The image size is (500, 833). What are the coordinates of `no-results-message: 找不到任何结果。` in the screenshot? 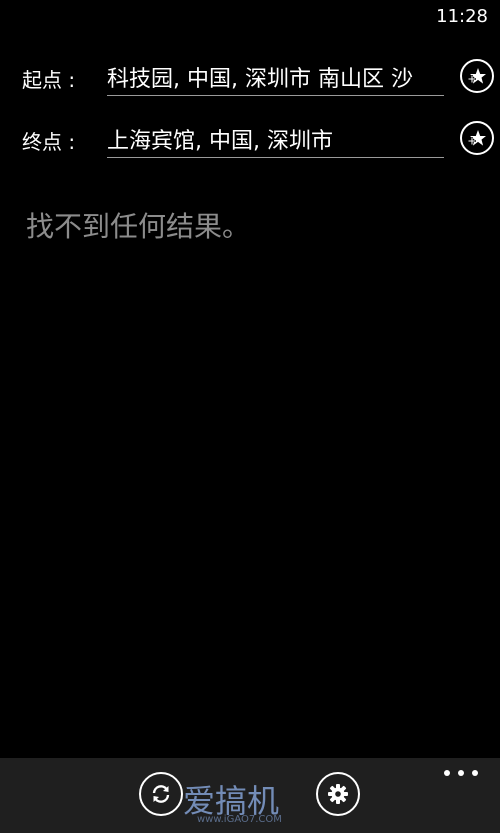 It's located at (138, 226).